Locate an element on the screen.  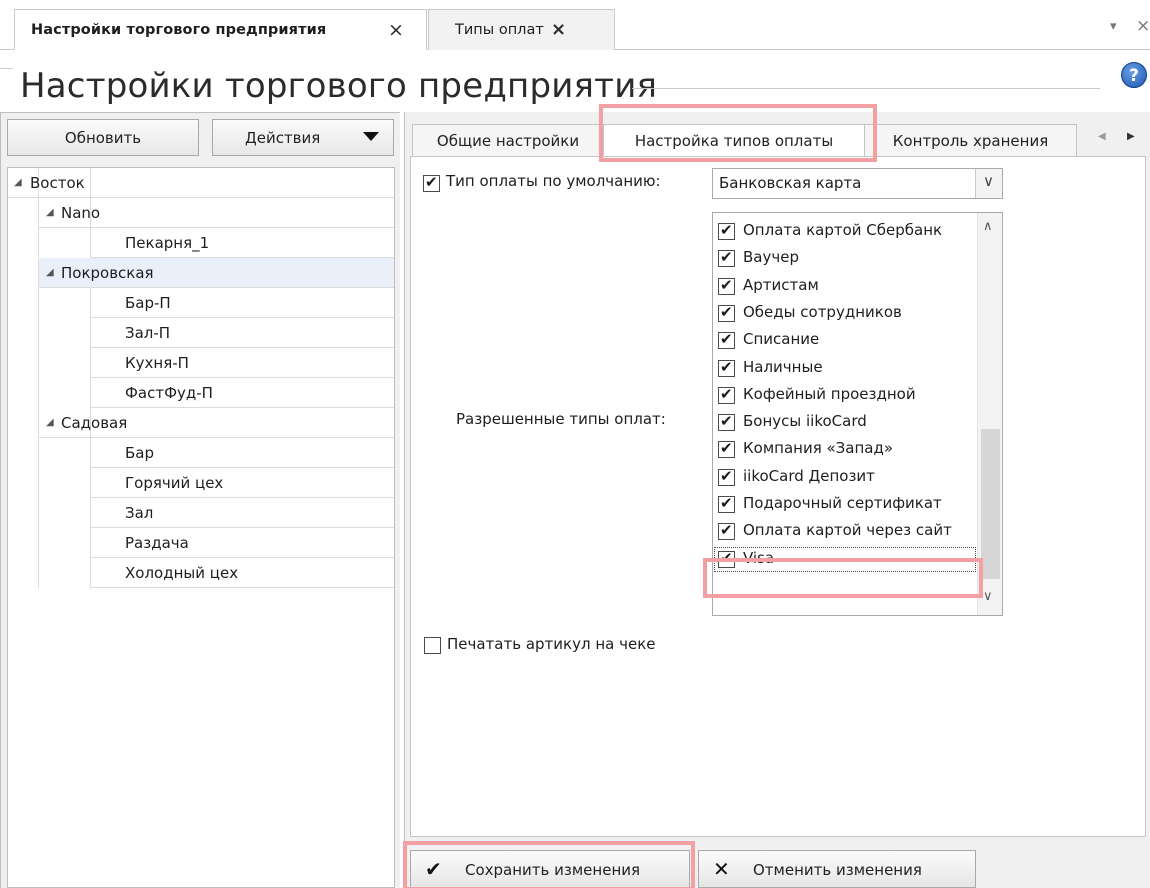
payment-type-label: Ваучер is located at coordinates (860, 257).